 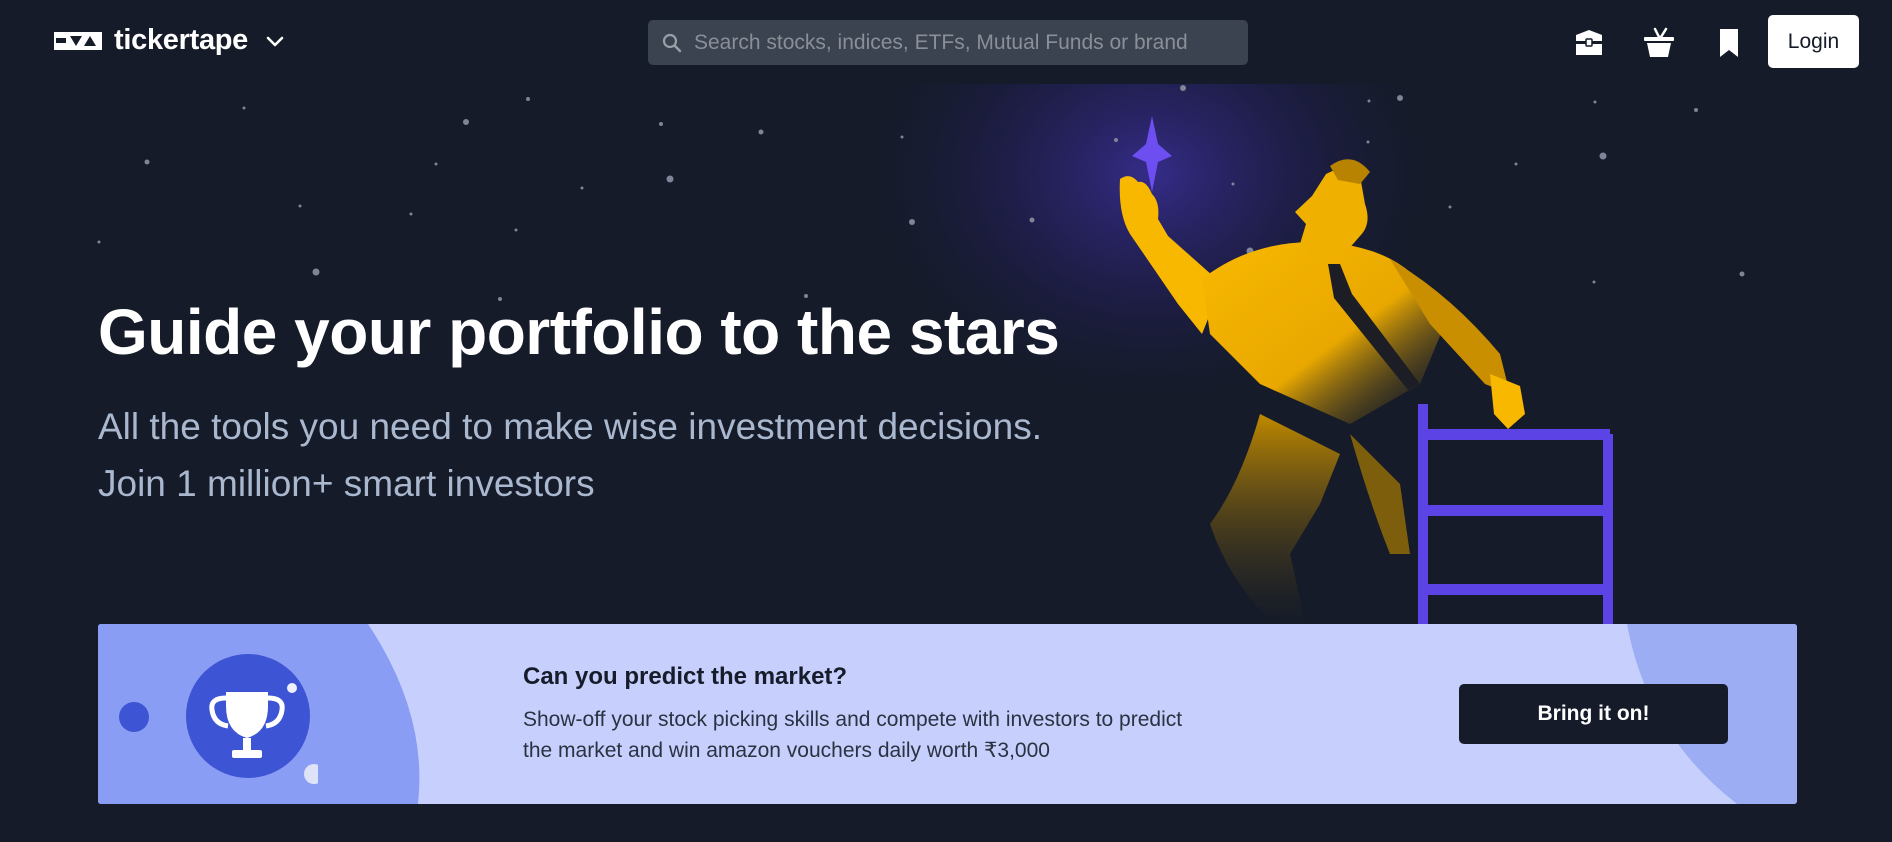 What do you see at coordinates (685, 676) in the screenshot?
I see `banner-title: Can you predict the market?` at bounding box center [685, 676].